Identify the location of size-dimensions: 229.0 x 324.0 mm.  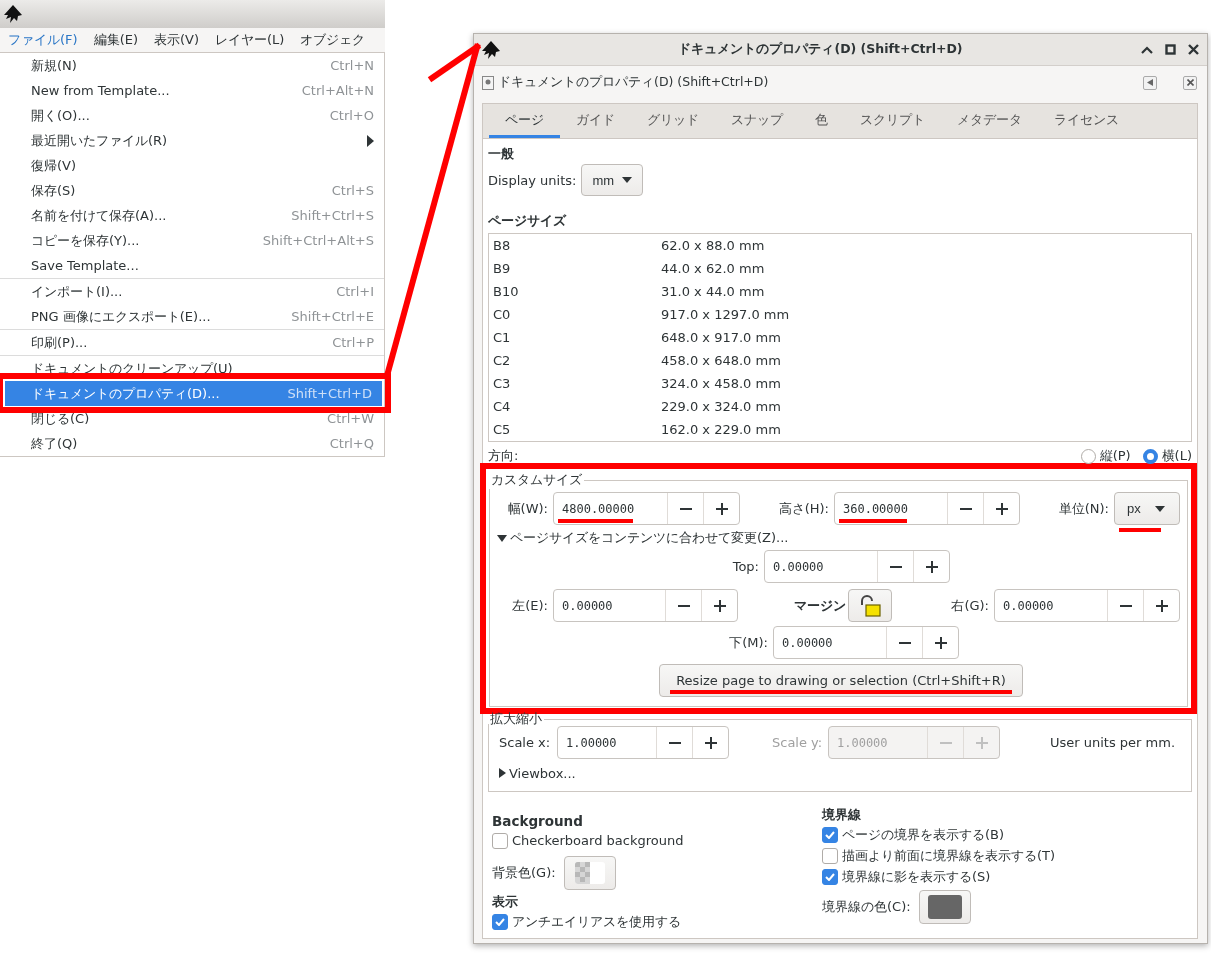
(721, 406).